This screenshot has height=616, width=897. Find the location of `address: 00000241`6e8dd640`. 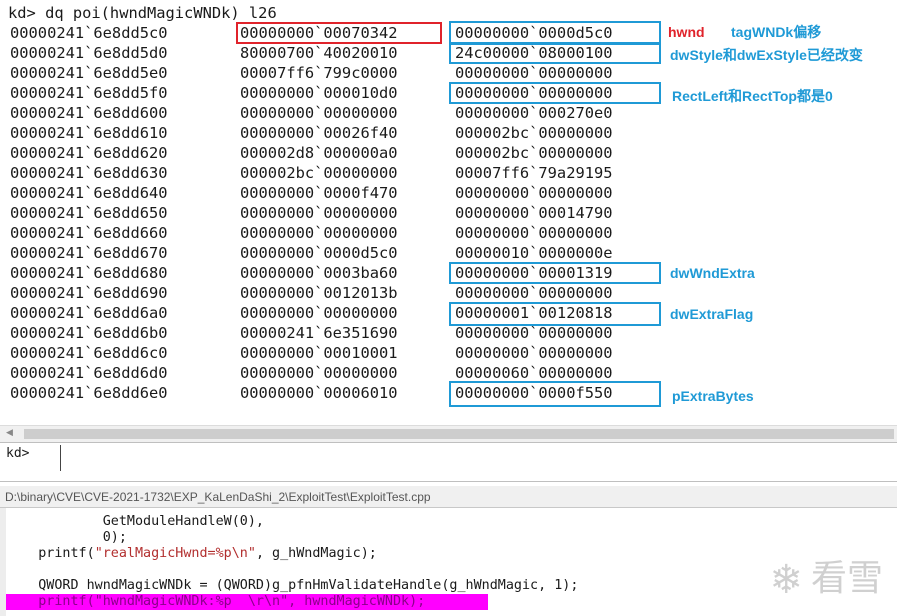

address: 00000241`6e8dd640 is located at coordinates (89, 193).